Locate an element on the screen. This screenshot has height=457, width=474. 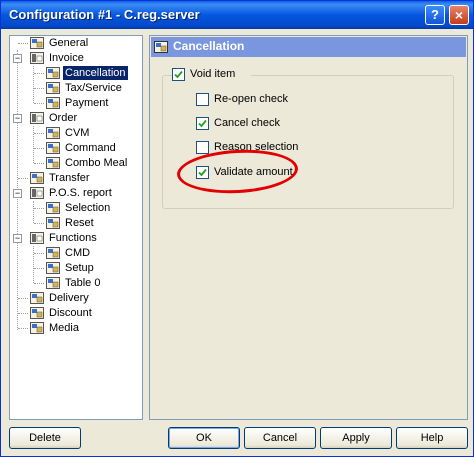
panel-header: Cancellation is located at coordinates (308, 47).